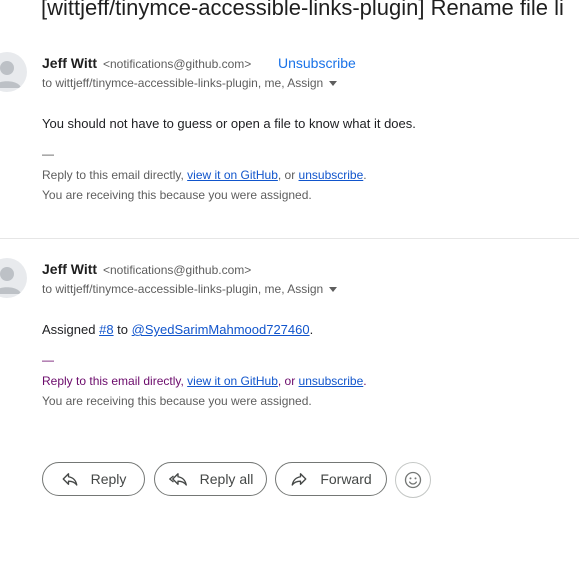 The height and width of the screenshot is (572, 579). I want to click on reply-all-button: Reply all, so click(210, 479).